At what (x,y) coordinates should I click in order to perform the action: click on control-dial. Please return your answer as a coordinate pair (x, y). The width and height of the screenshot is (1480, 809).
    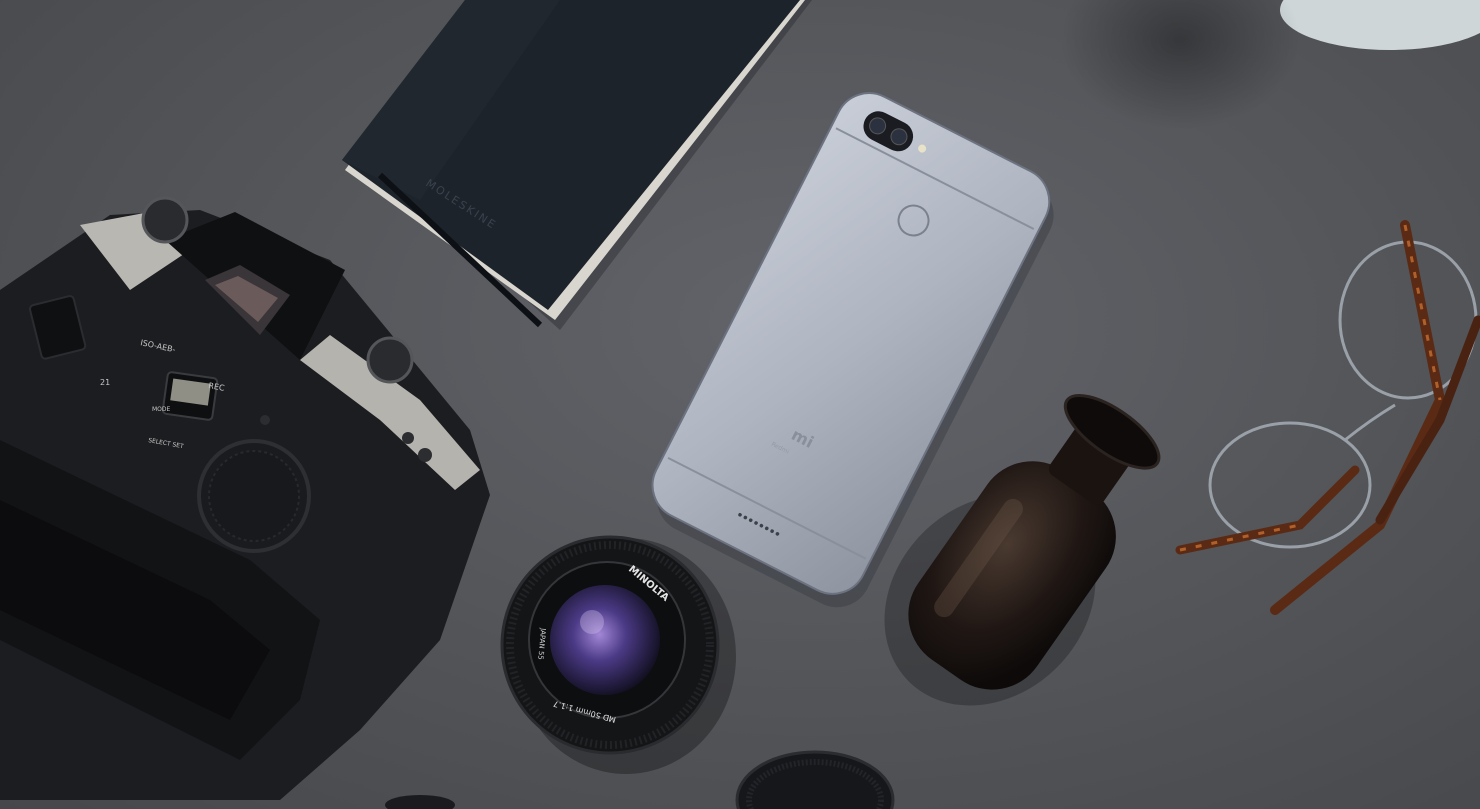
    Looking at the image, I should click on (390, 360).